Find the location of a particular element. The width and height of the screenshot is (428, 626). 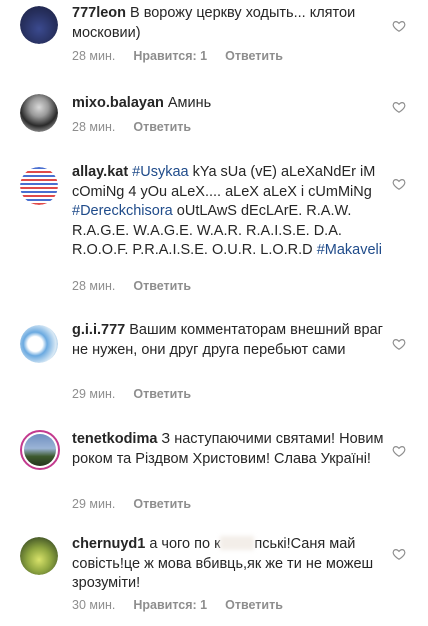

hashtag-link: #Makaveli is located at coordinates (349, 250).